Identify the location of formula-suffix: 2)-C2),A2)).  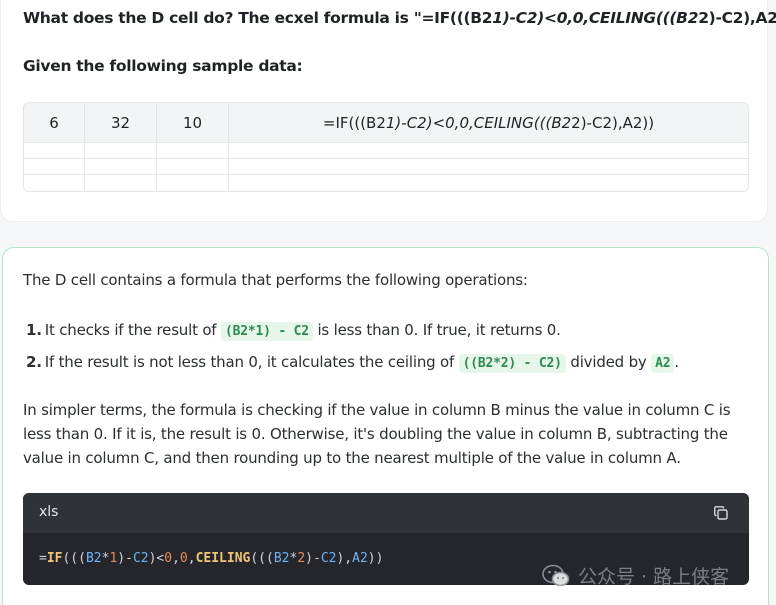
(613, 122).